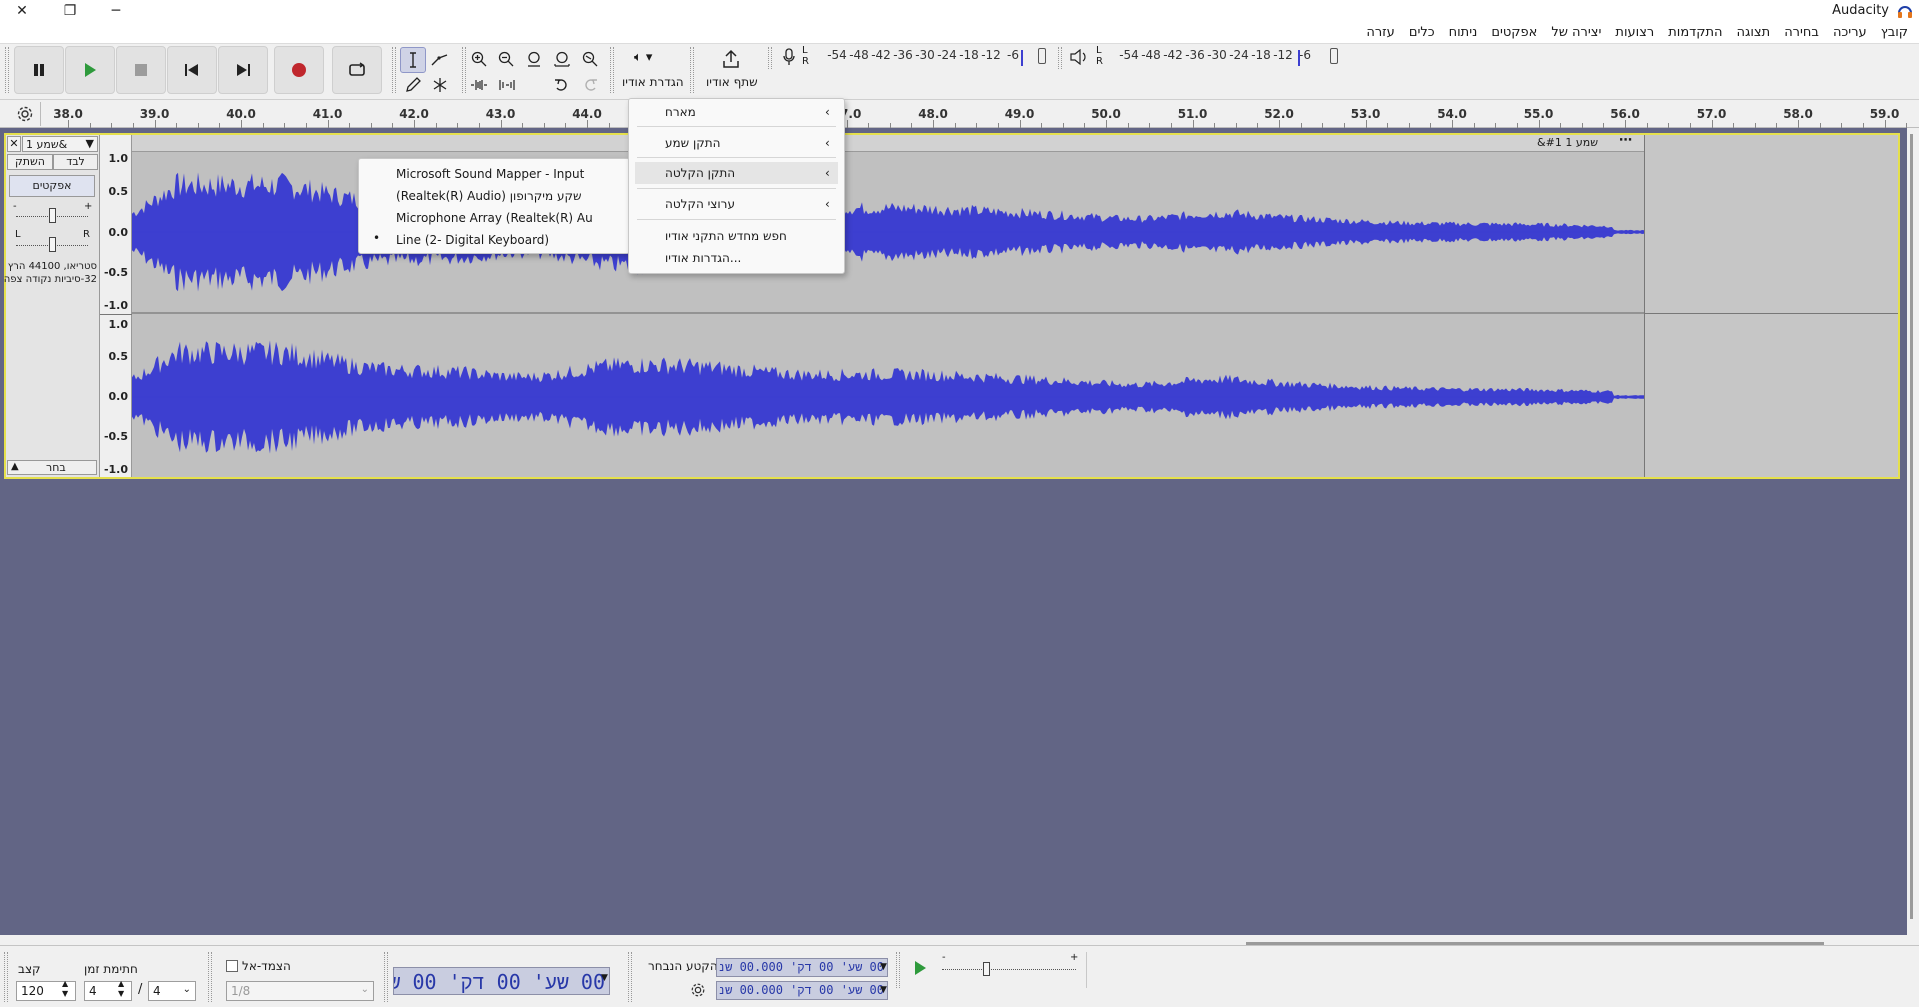 This screenshot has width=1919, height=1007. I want to click on play-speed-slider-thumb, so click(986, 969).